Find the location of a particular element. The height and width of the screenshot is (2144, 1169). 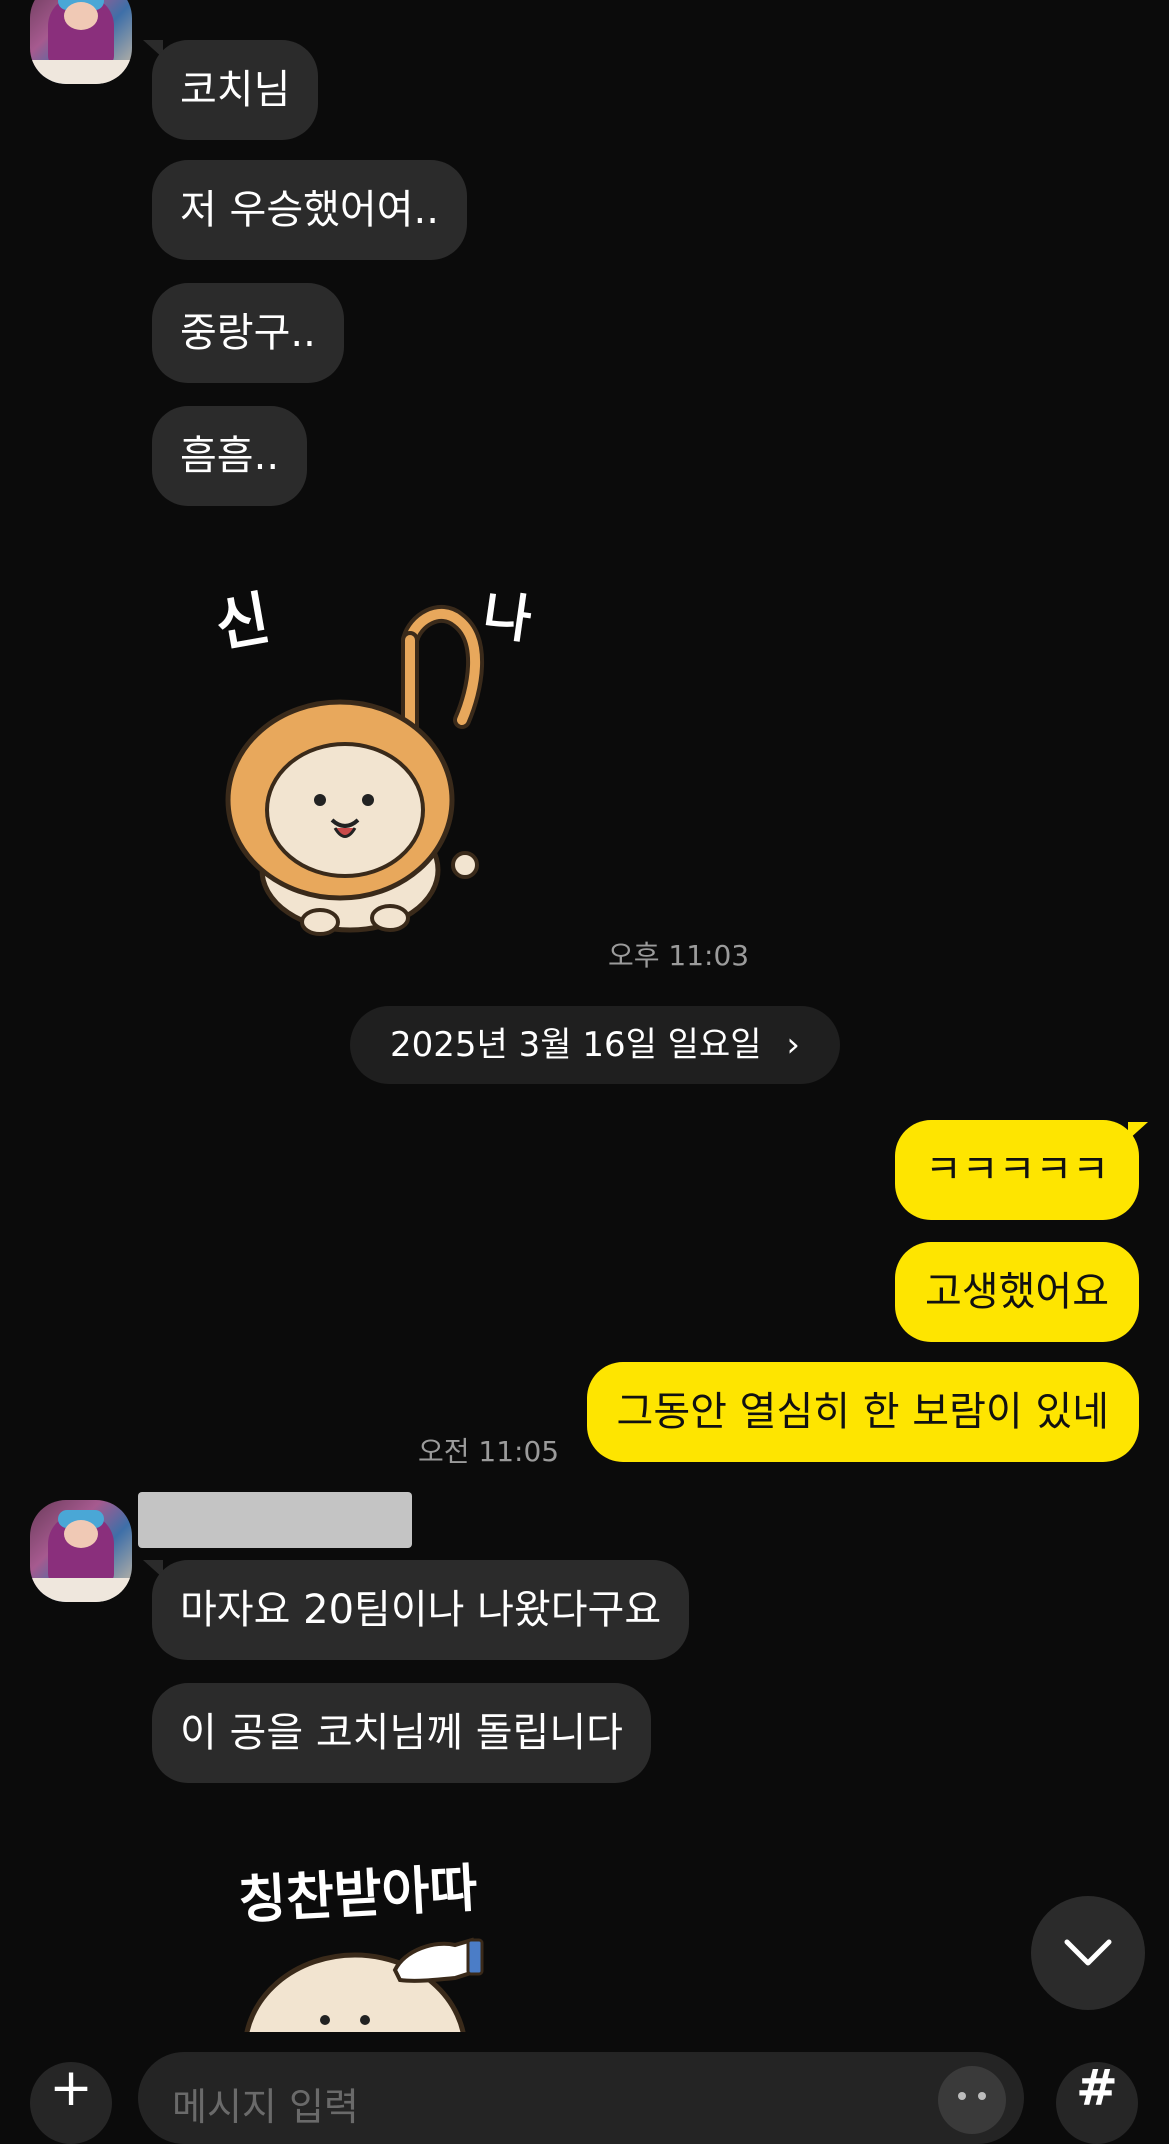

patting-character-icon is located at coordinates (364, 1984).